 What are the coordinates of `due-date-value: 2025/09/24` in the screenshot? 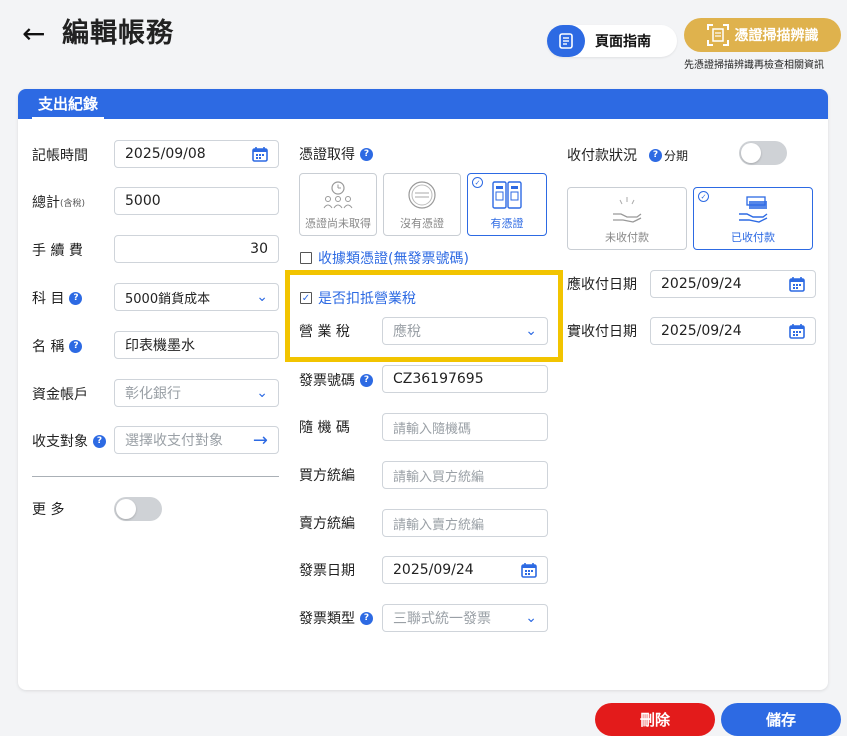 It's located at (701, 284).